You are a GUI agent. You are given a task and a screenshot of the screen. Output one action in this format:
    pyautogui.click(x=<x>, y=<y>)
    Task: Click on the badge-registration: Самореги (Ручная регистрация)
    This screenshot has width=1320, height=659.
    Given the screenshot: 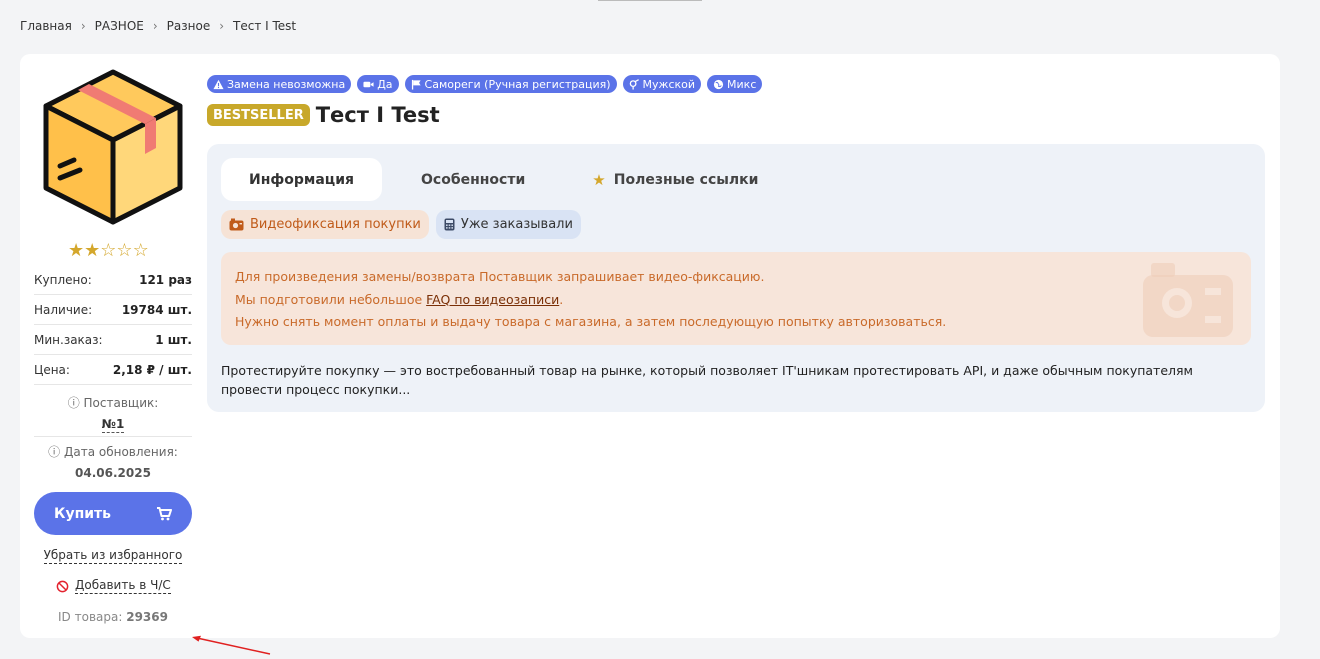 What is the action you would take?
    pyautogui.click(x=510, y=84)
    